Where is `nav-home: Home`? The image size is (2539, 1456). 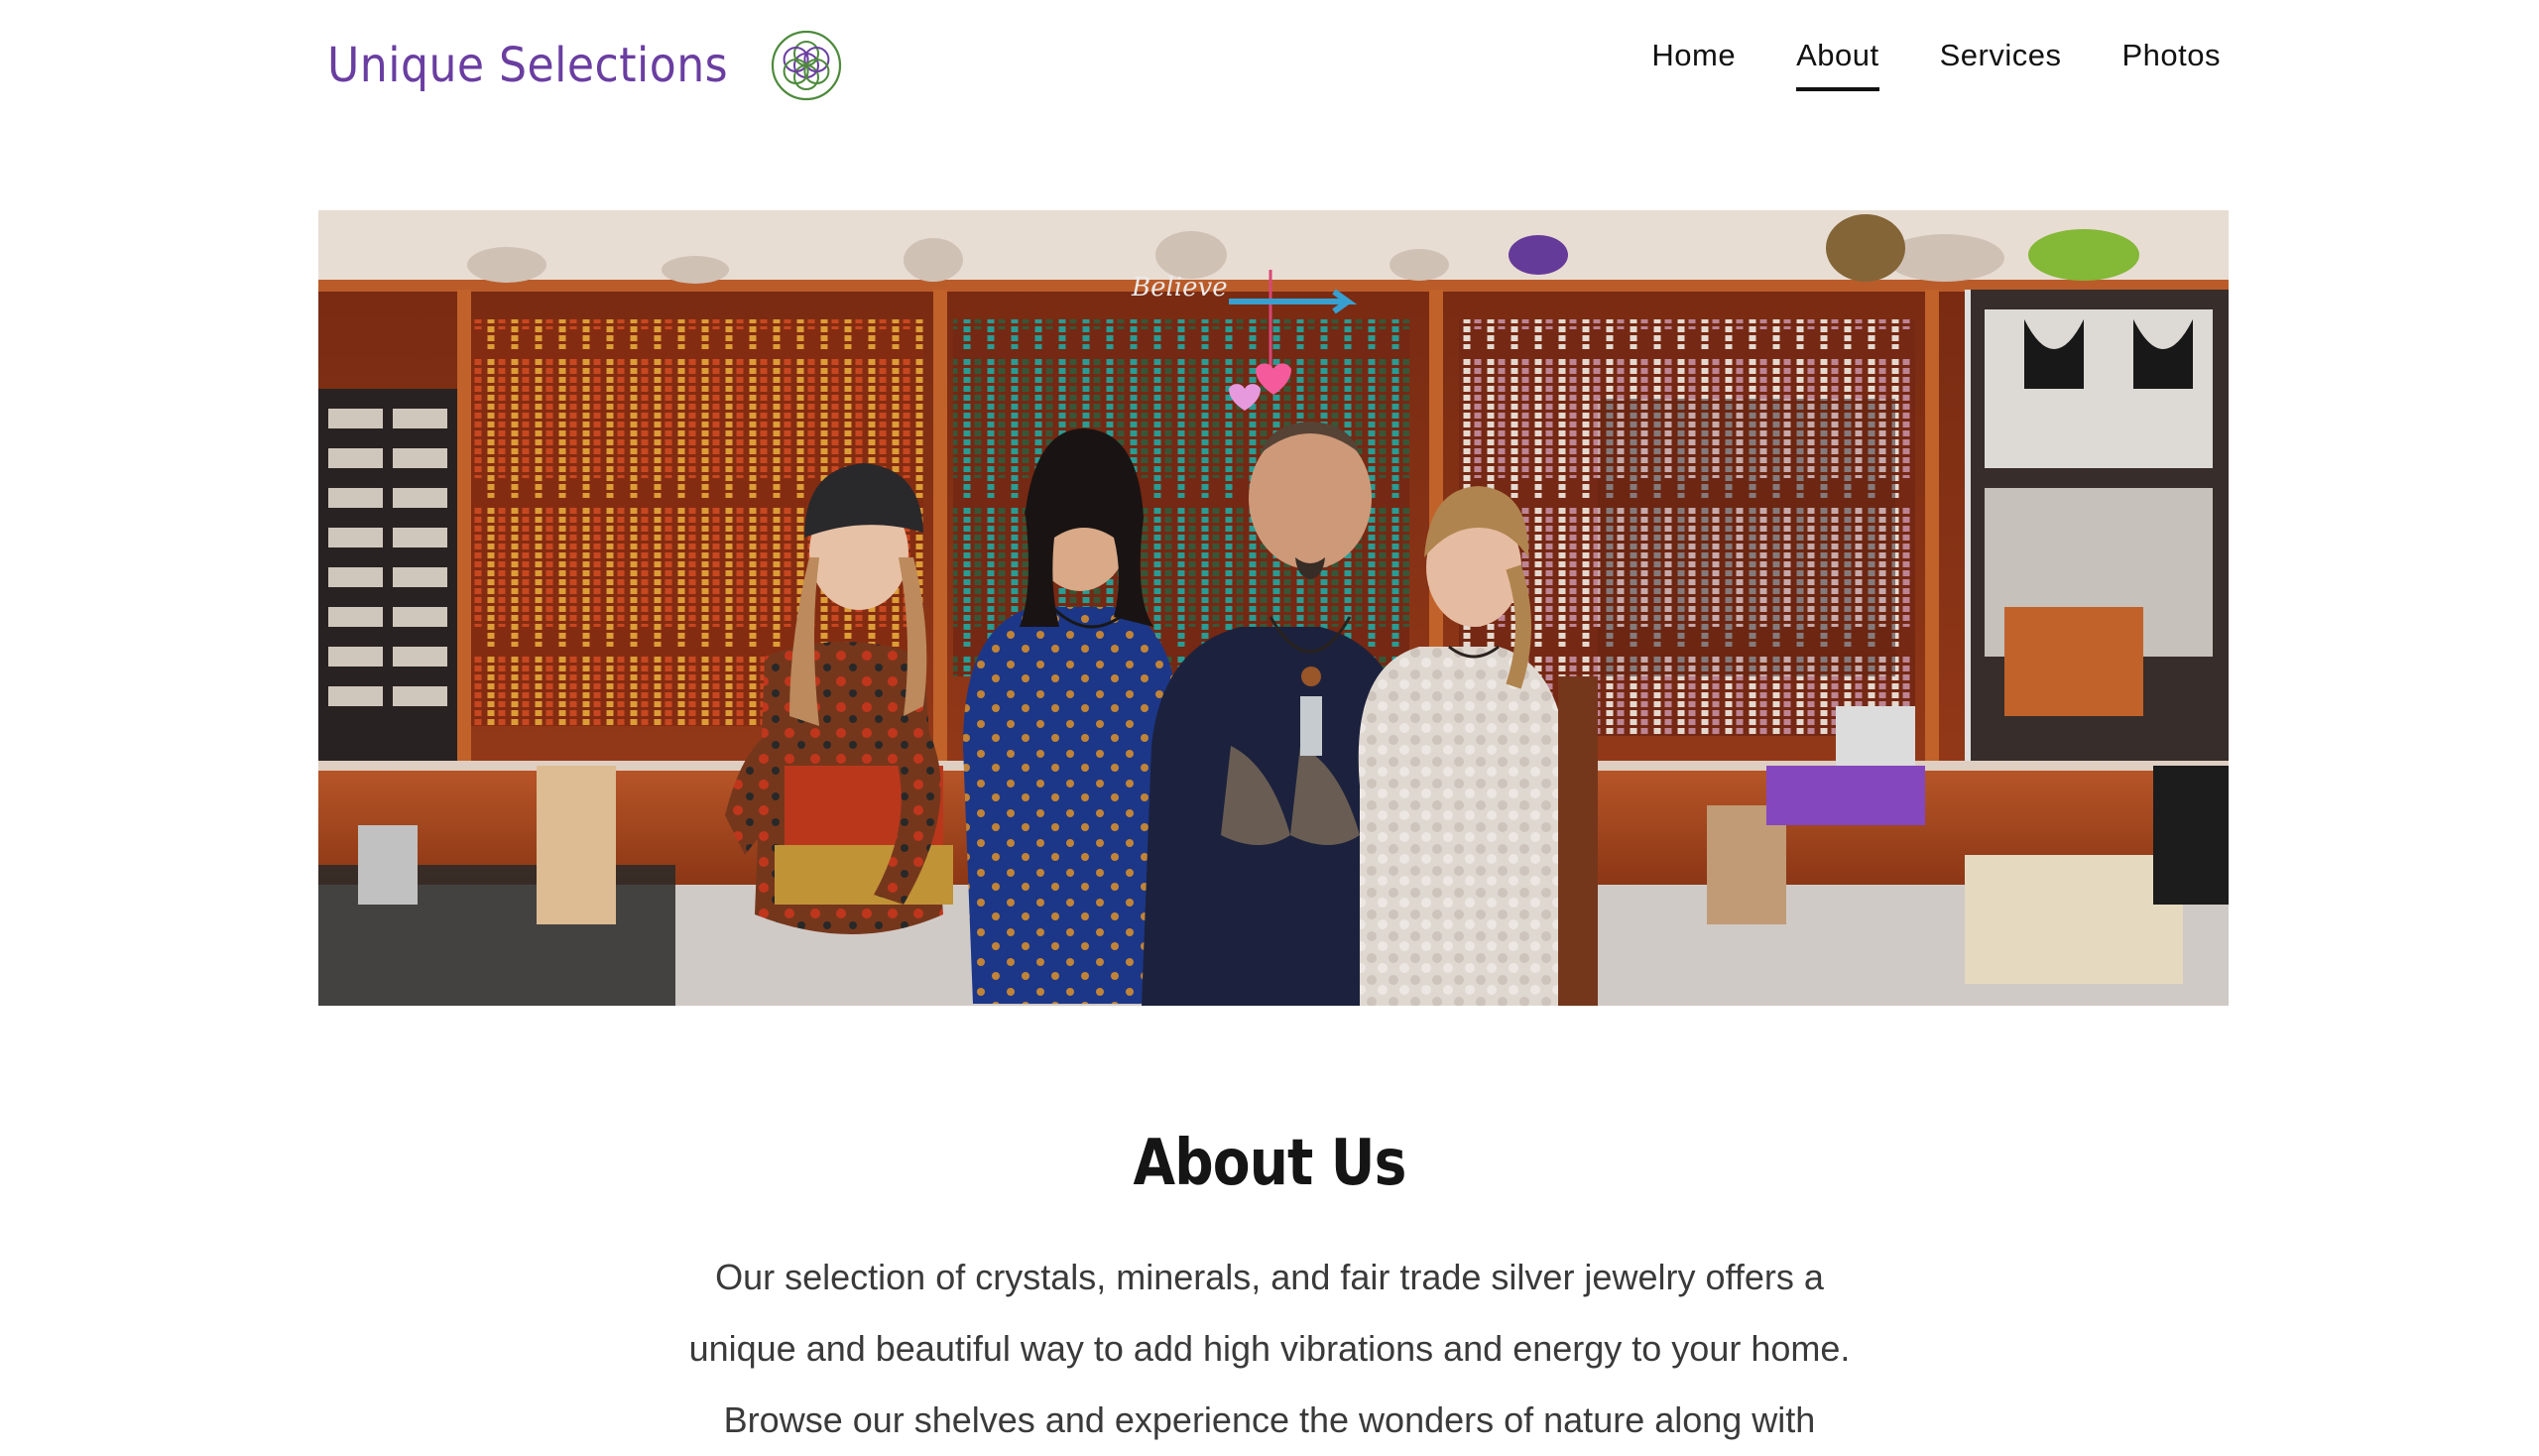
nav-home: Home is located at coordinates (1694, 64).